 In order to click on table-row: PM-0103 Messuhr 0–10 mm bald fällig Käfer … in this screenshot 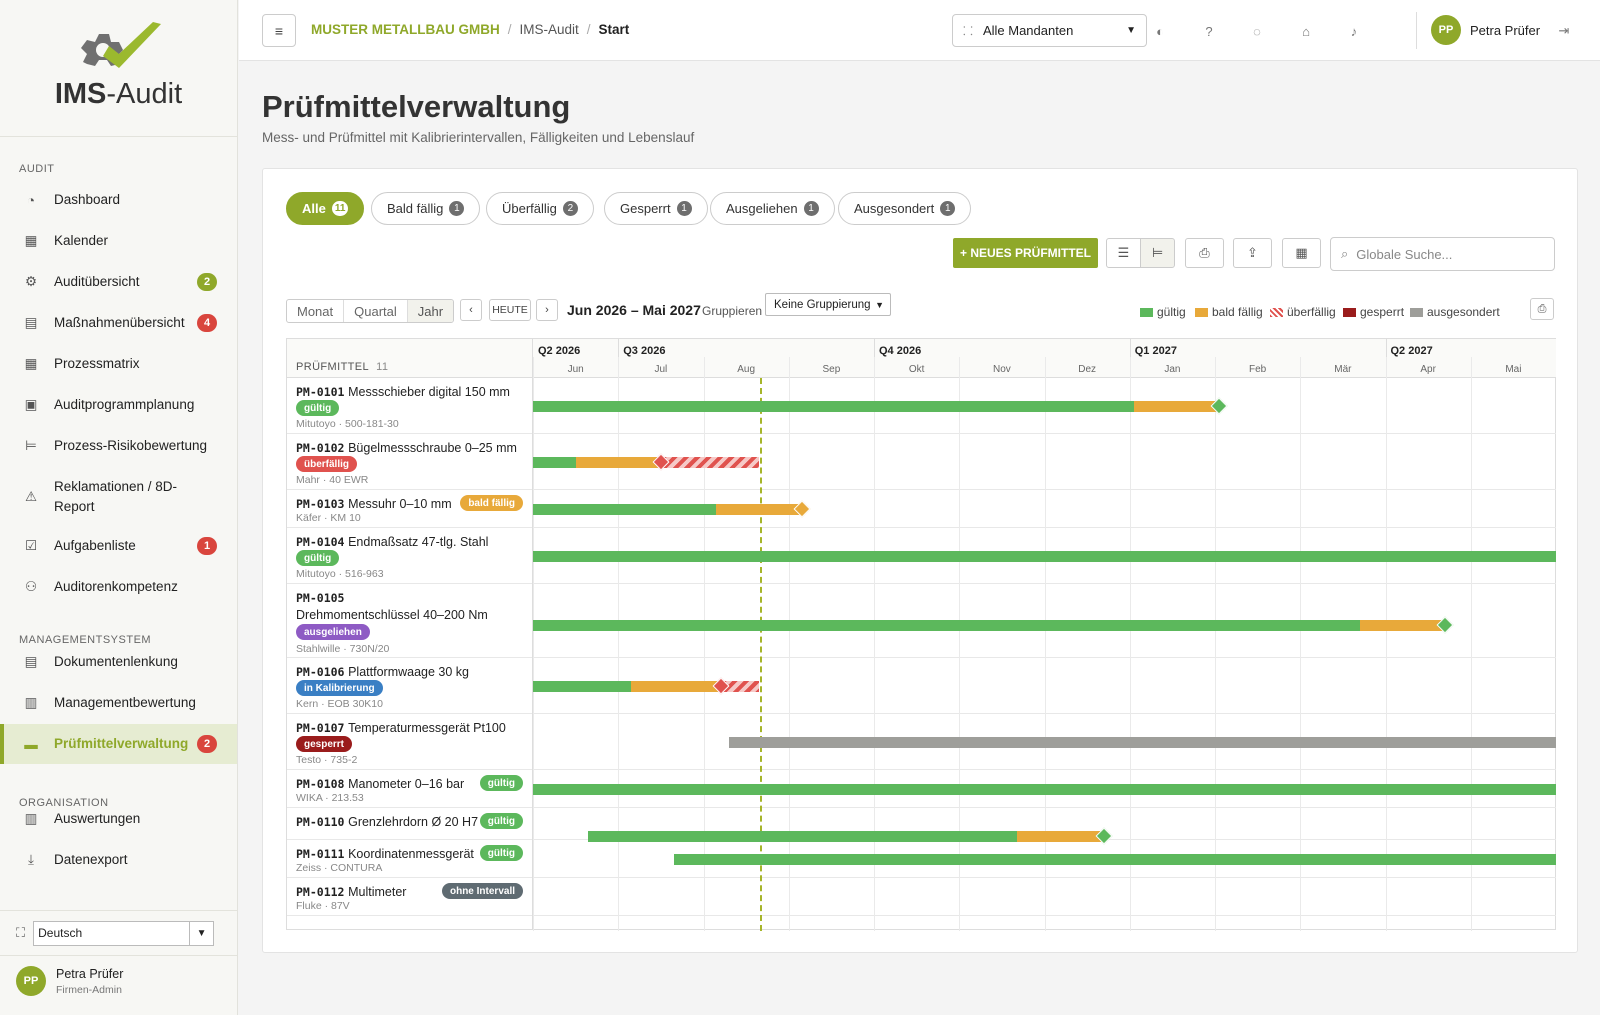, I will do `click(409, 509)`.